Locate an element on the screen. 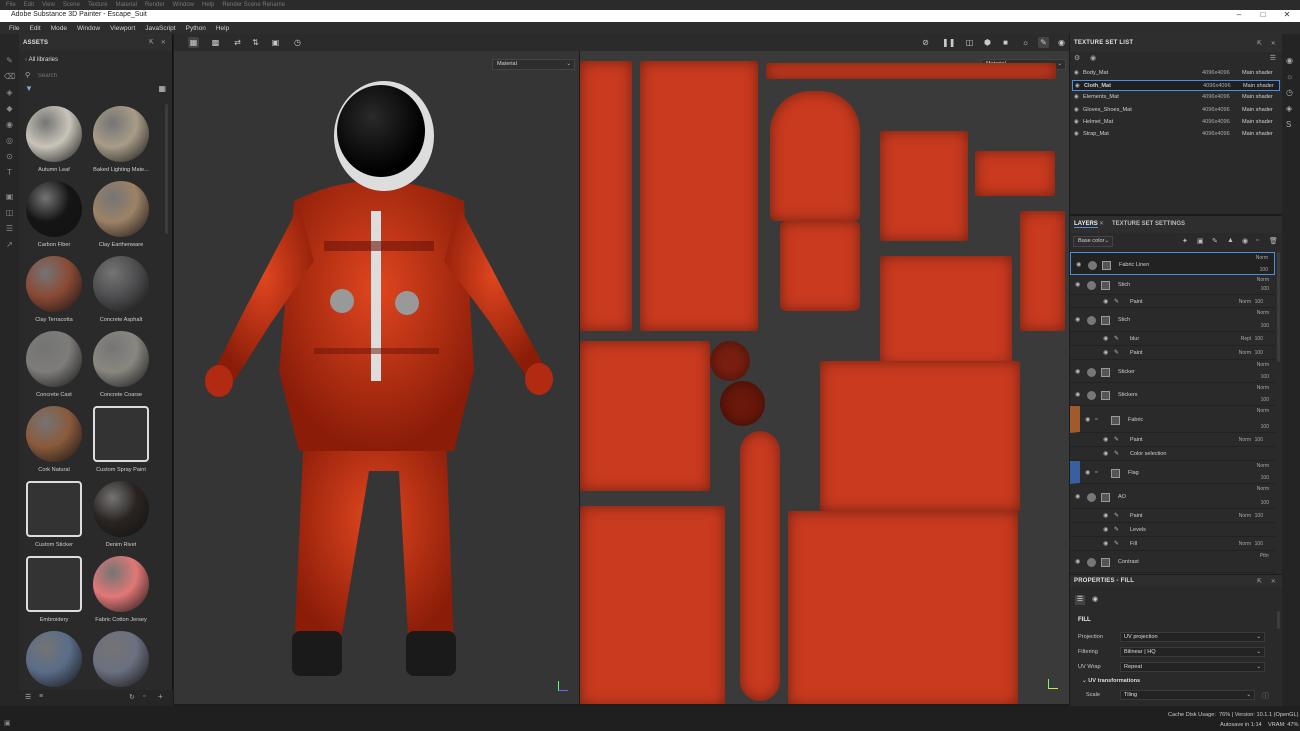  smudge-icon: ◉ is located at coordinates (9, 124).